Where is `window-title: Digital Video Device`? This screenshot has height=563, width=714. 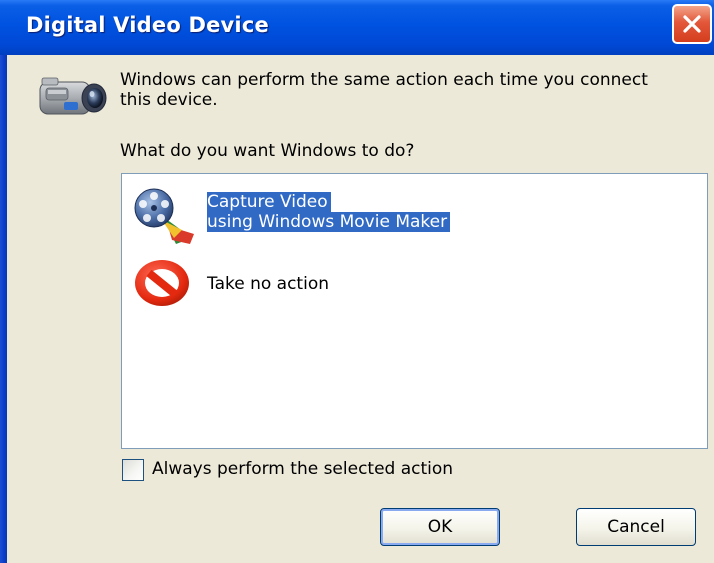 window-title: Digital Video Device is located at coordinates (147, 25).